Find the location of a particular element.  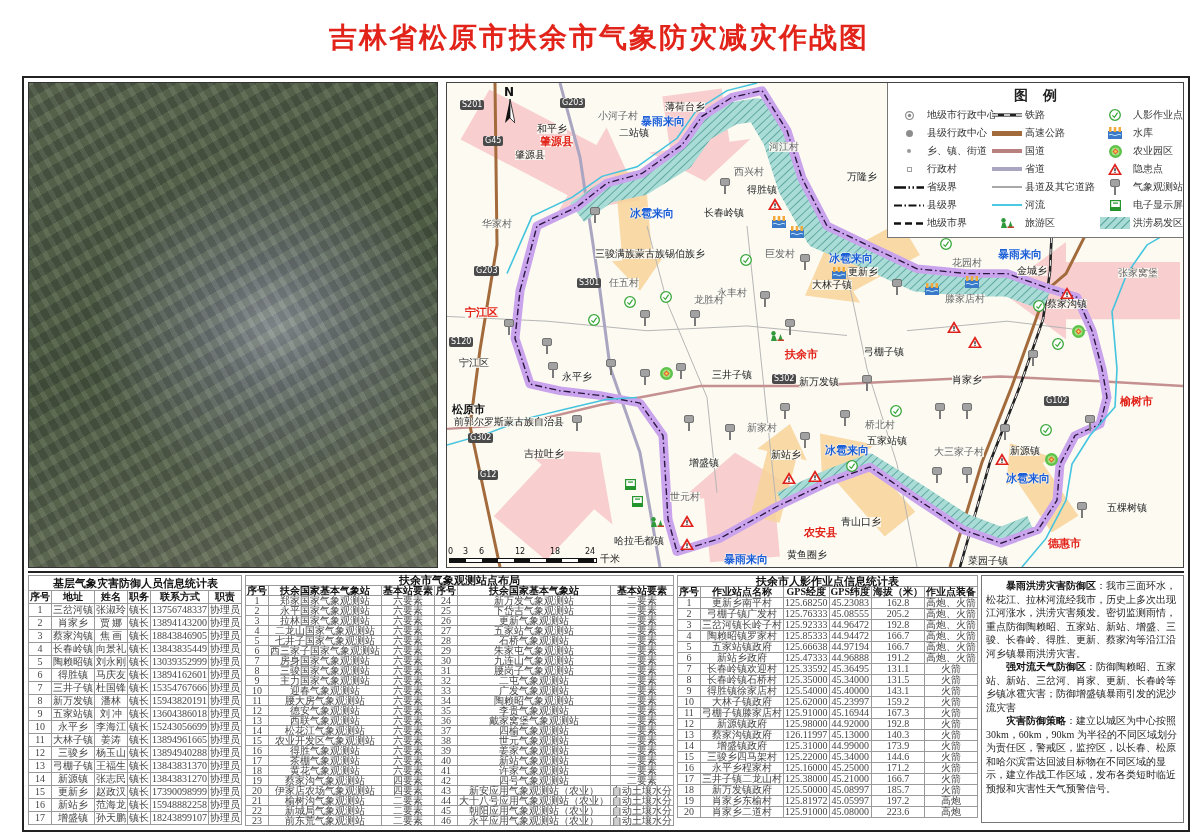

ringed-dot-icon is located at coordinates (909, 115).